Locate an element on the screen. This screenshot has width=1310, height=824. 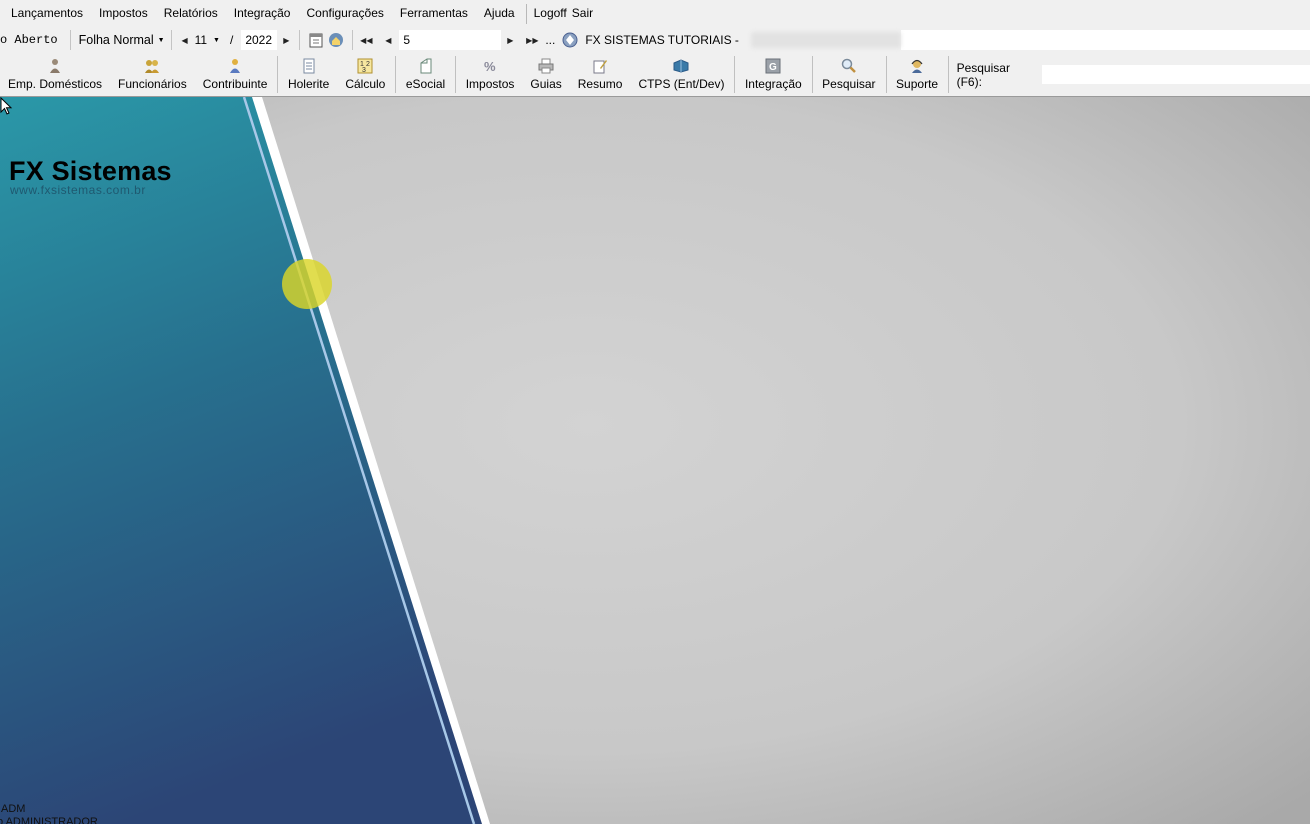
last-record-icon: ▶▶ is located at coordinates (532, 40).